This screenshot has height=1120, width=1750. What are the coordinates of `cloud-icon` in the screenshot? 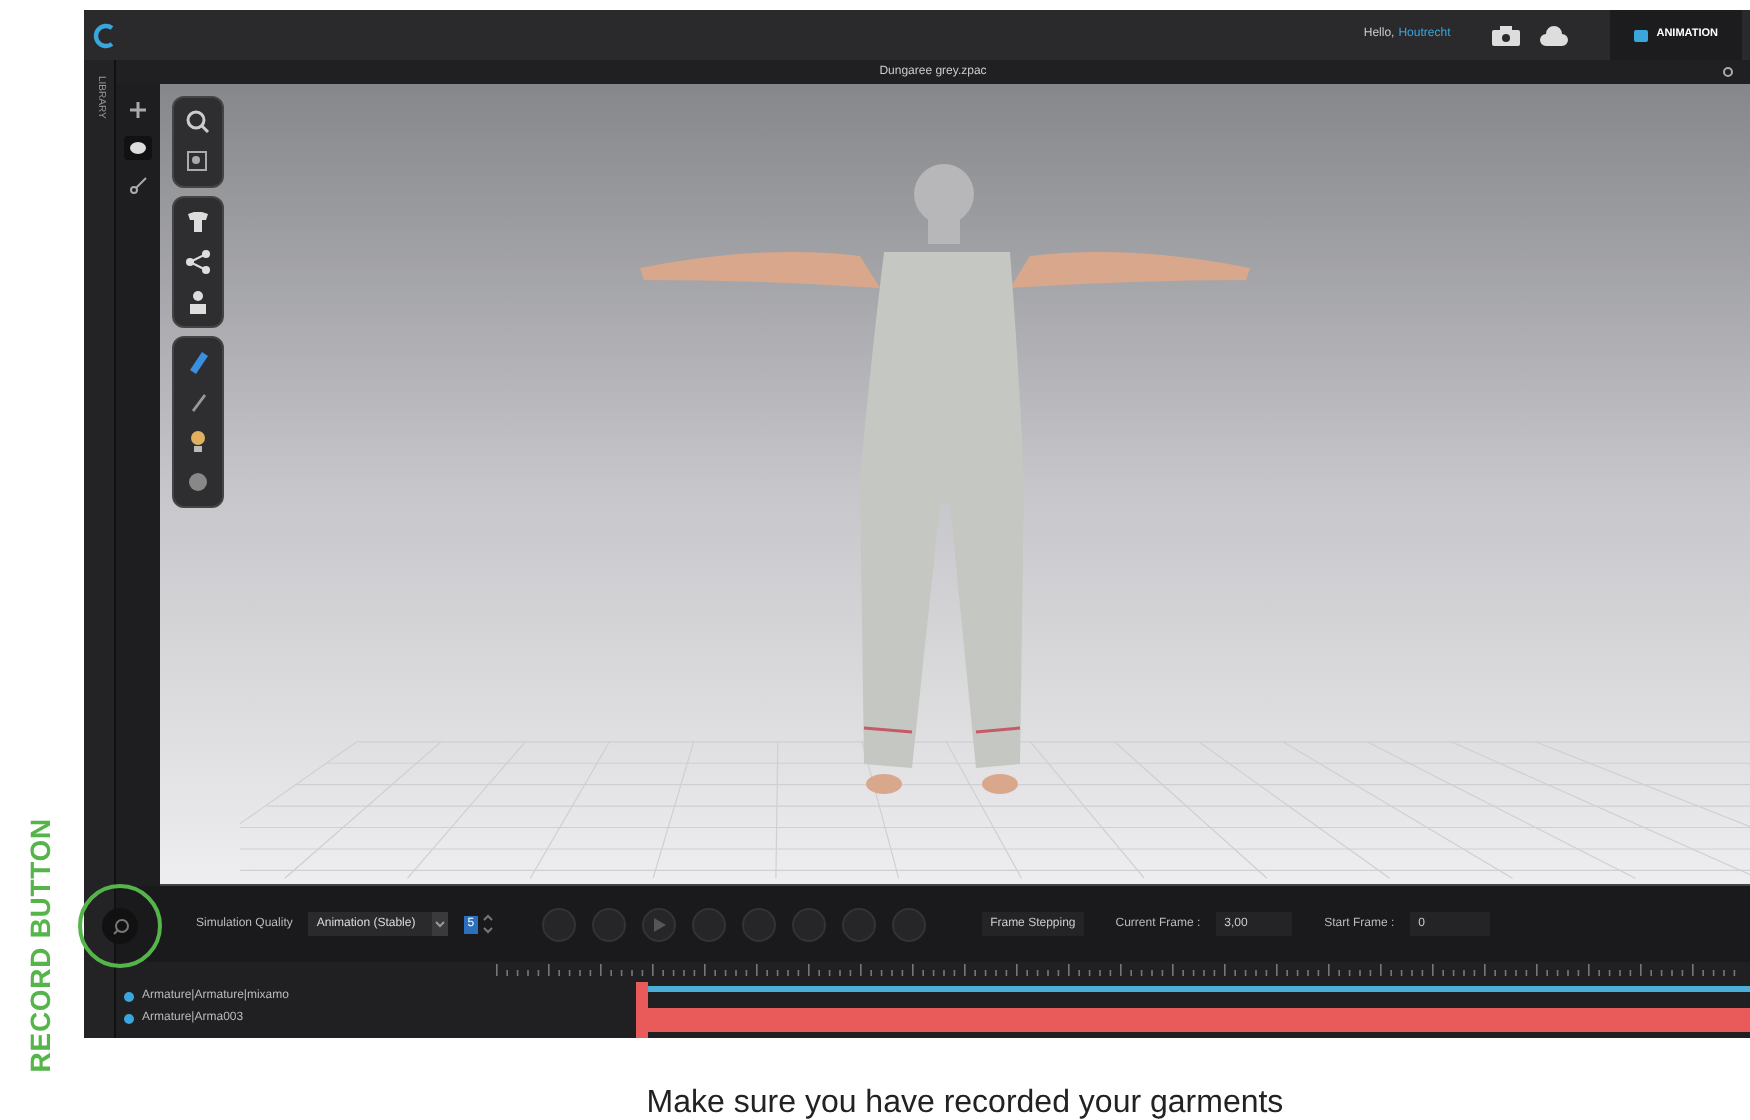 It's located at (1554, 35).